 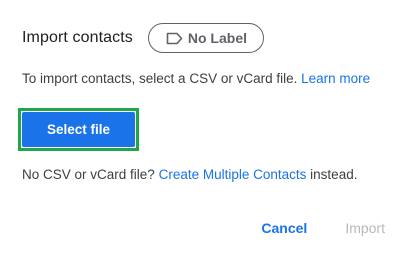 I want to click on label-outline-icon, so click(x=174, y=38).